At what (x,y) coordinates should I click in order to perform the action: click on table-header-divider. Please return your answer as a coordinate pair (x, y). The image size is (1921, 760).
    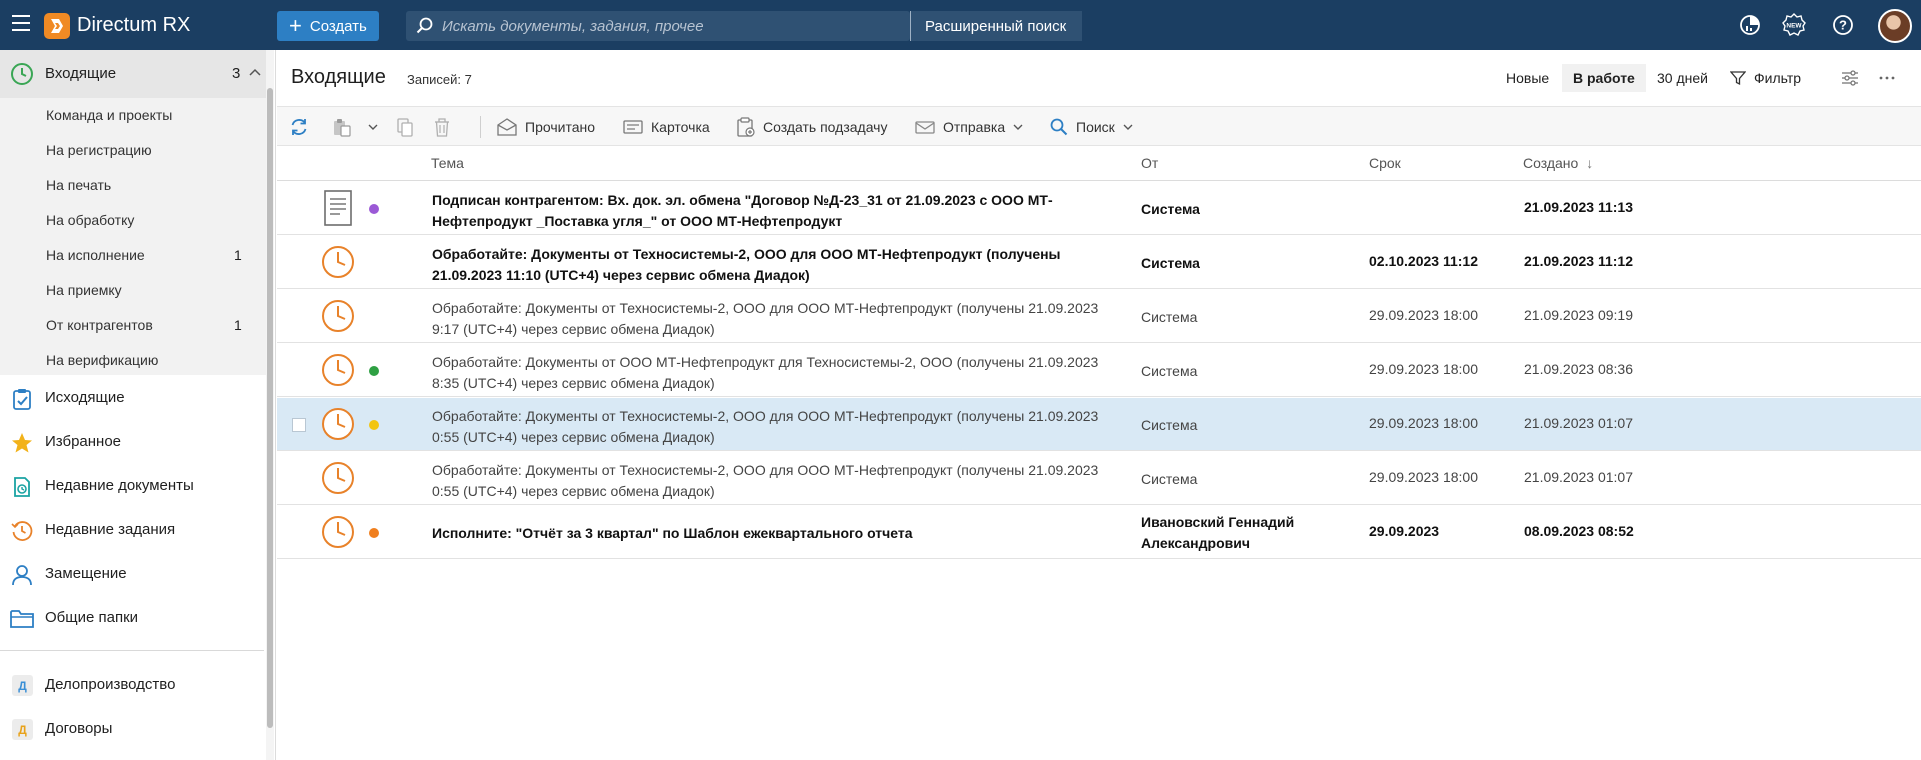
    Looking at the image, I should click on (1099, 180).